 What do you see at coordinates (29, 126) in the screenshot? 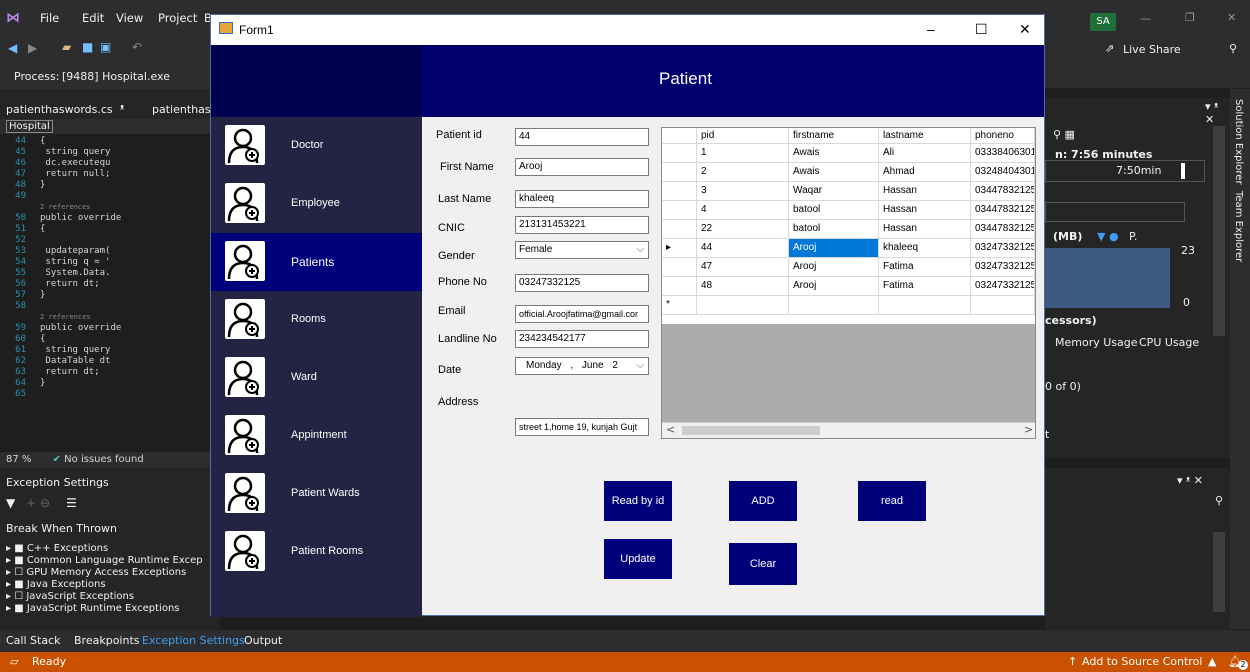
I see `project-node: Hospital` at bounding box center [29, 126].